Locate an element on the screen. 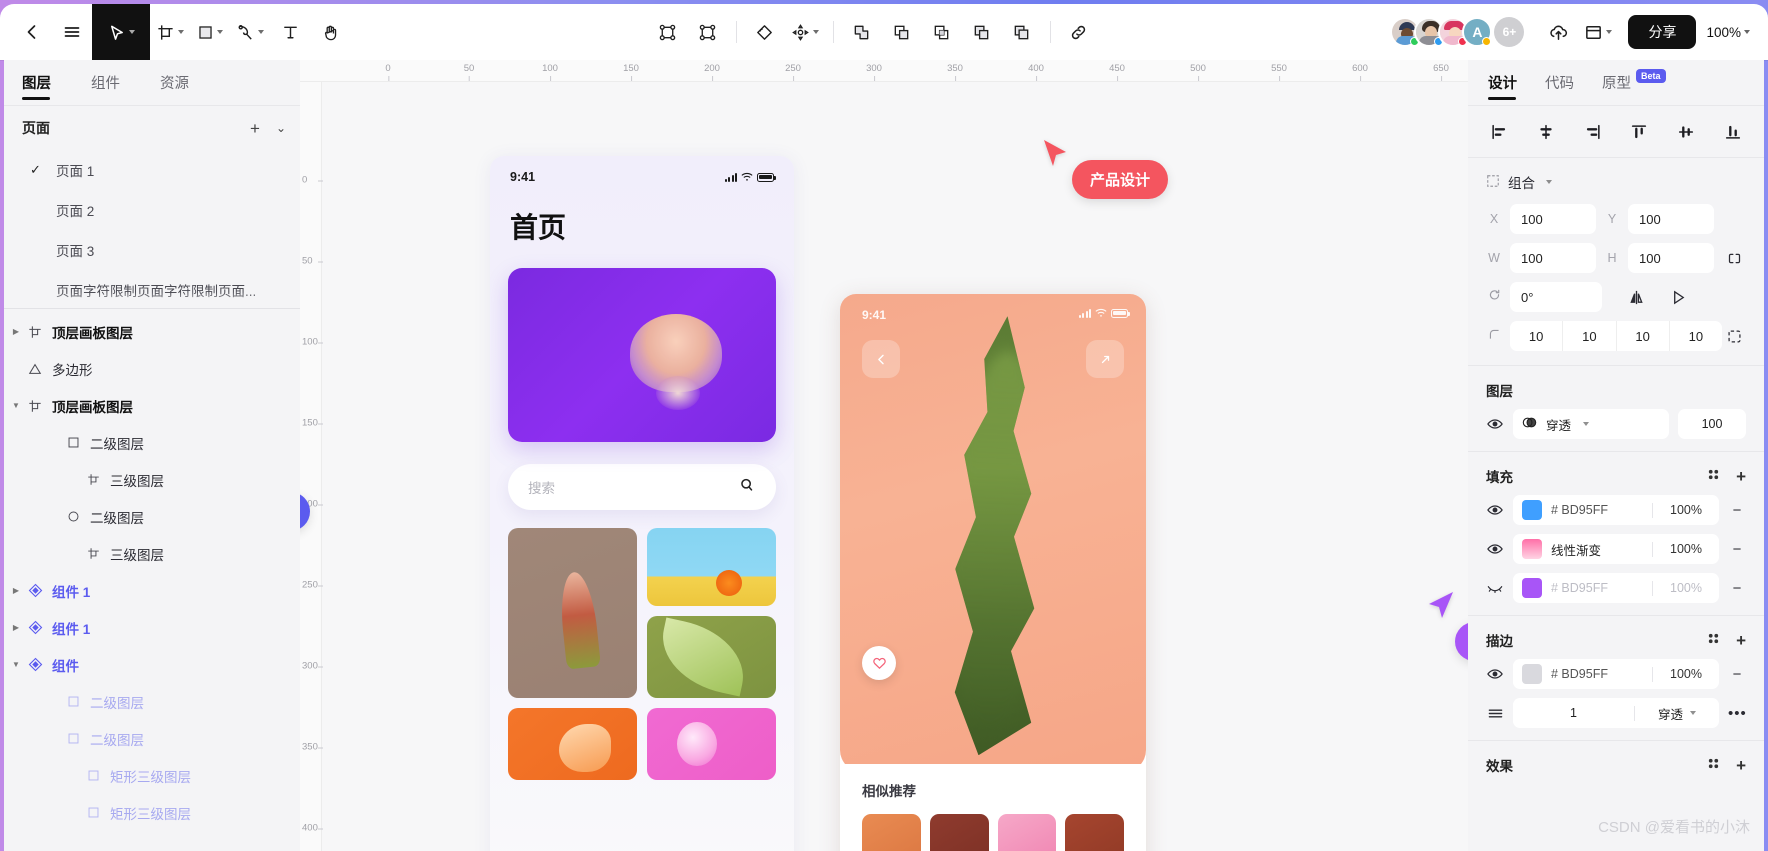 The width and height of the screenshot is (1768, 851). search-icon is located at coordinates (747, 487).